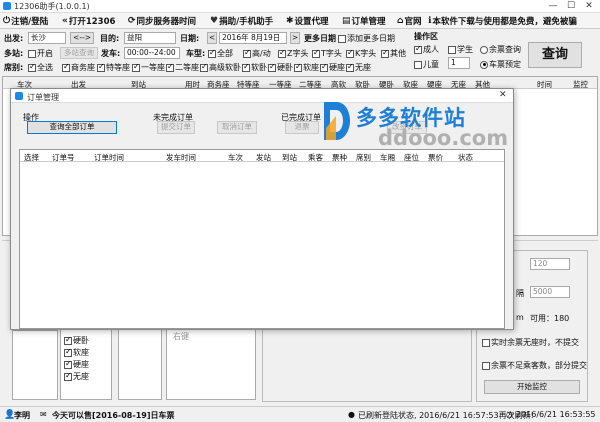 The image size is (600, 422). What do you see at coordinates (339, 157) in the screenshot?
I see `order-col-ticket-type: 票种` at bounding box center [339, 157].